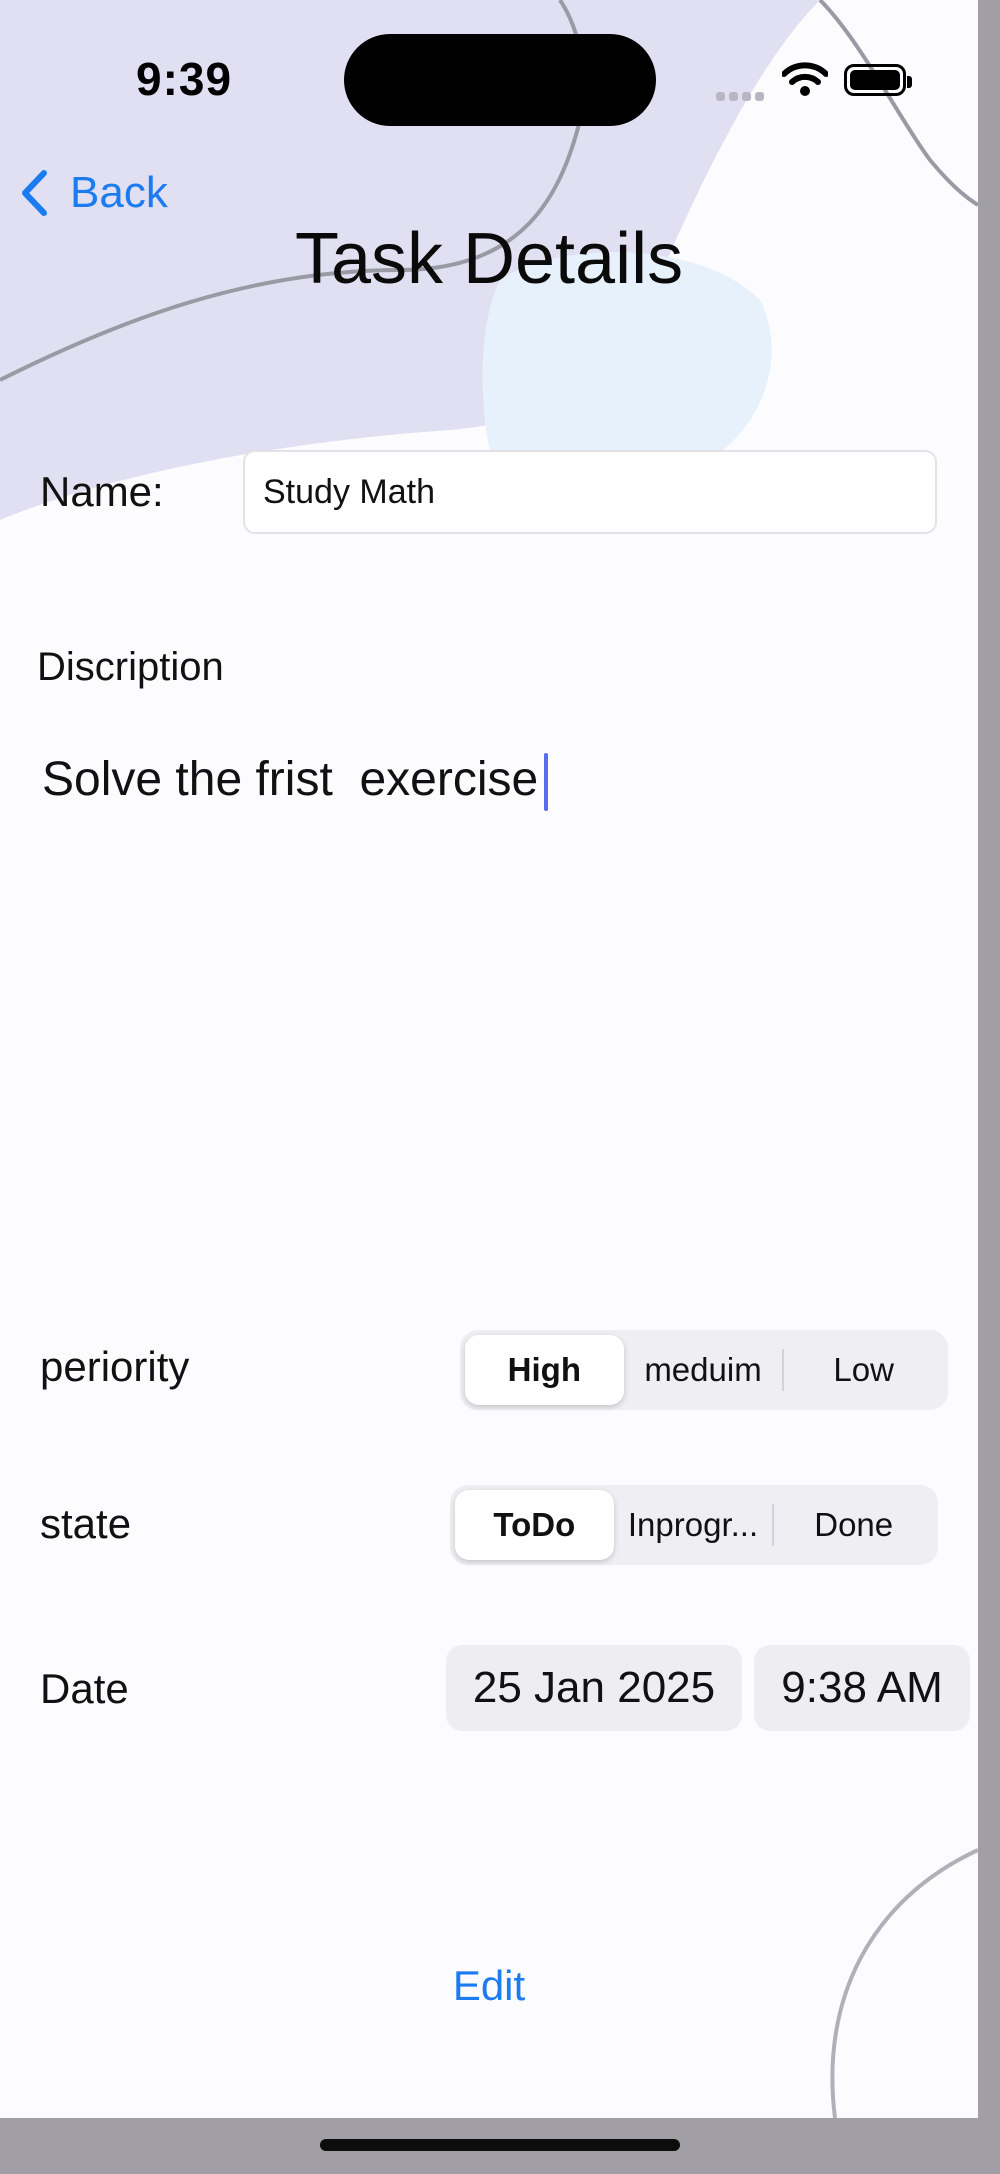 Image resolution: width=1000 pixels, height=2174 pixels. What do you see at coordinates (594, 1688) in the screenshot?
I see `date-picker-button: 25 Jan 2025` at bounding box center [594, 1688].